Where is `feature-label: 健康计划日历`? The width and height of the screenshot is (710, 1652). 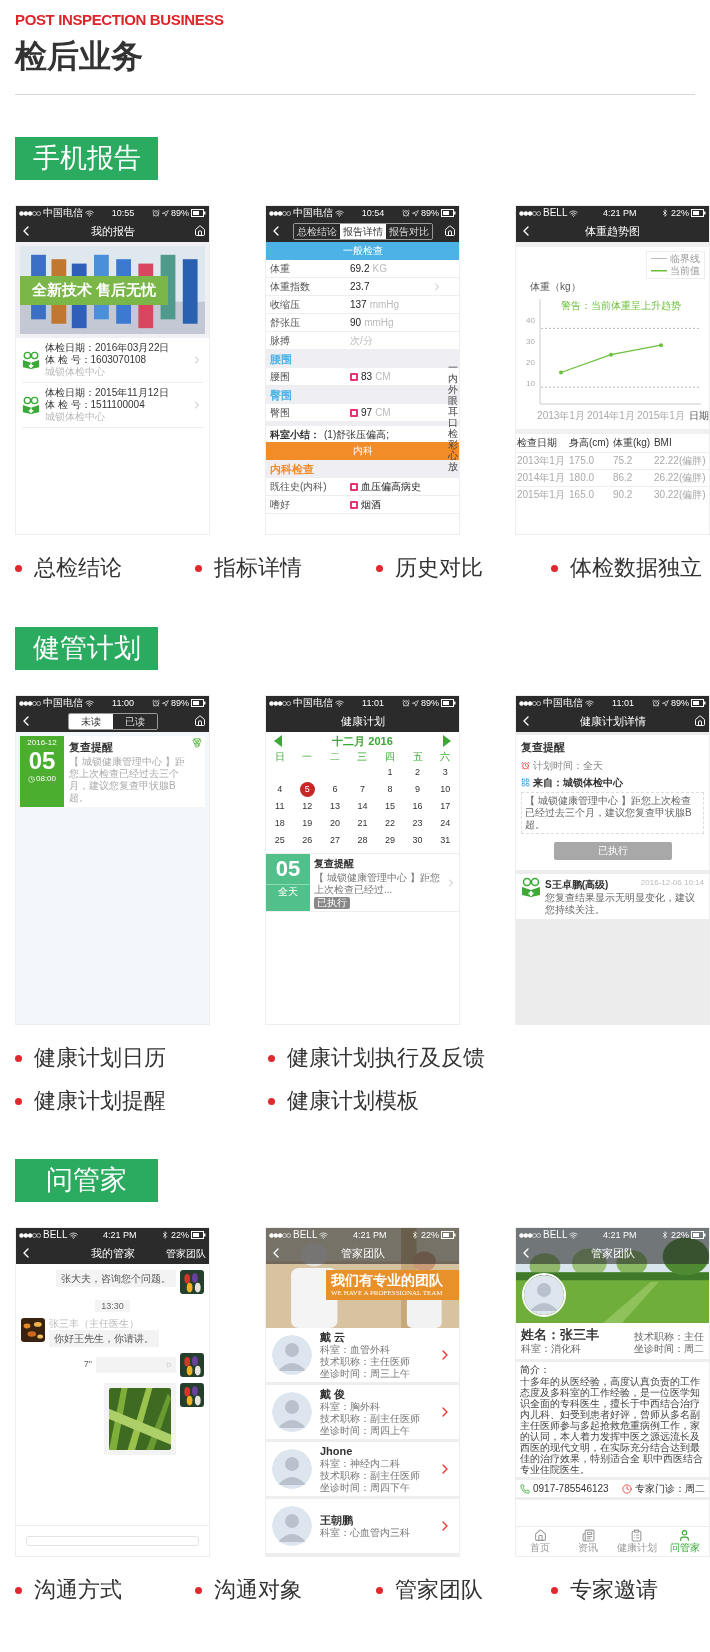
feature-label: 健康计划日历 is located at coordinates (100, 1058).